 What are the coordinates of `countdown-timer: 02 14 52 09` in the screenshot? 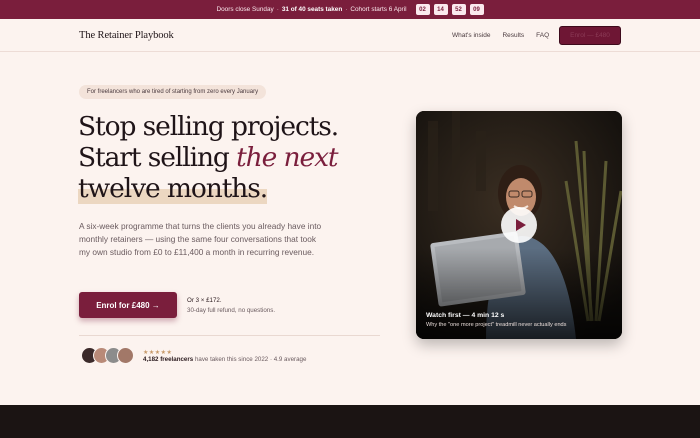 It's located at (449, 9).